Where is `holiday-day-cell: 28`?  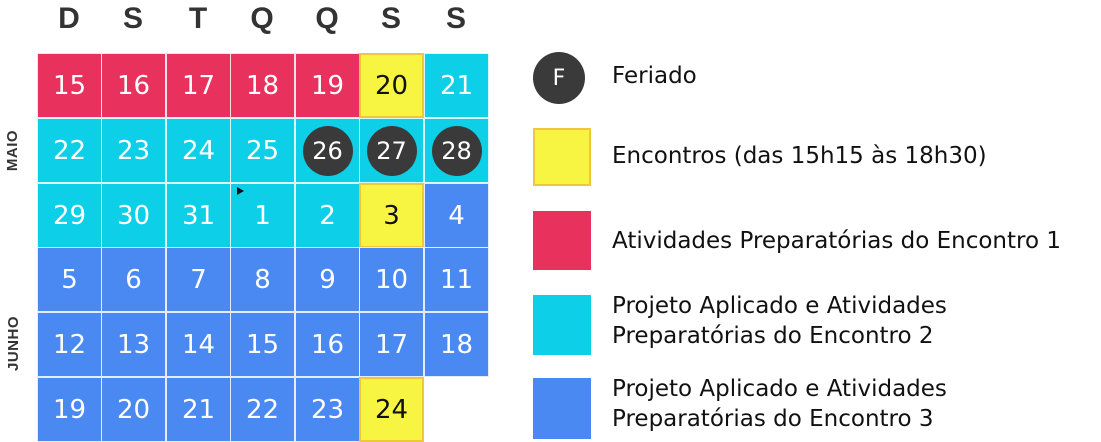 holiday-day-cell: 28 is located at coordinates (456, 150).